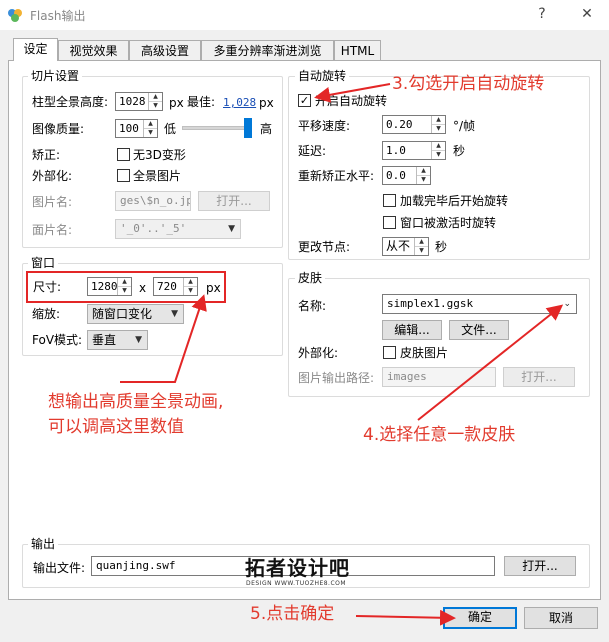 The image size is (609, 642). I want to click on arrow-to-autorotate, so click(352, 93).